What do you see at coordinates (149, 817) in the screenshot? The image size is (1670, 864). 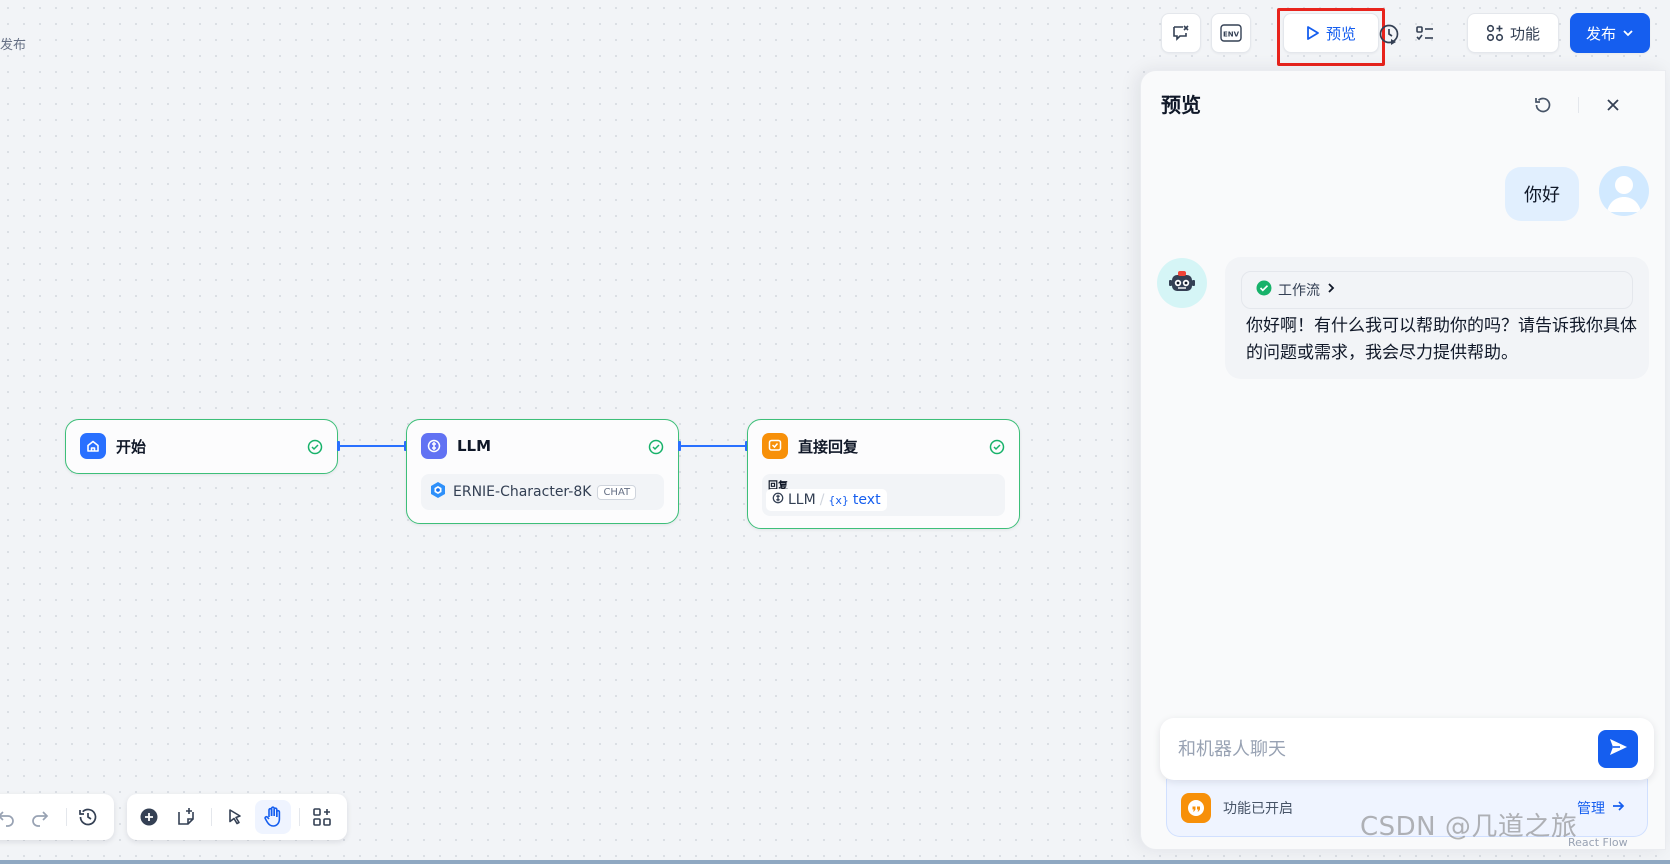 I see `add-node-icon` at bounding box center [149, 817].